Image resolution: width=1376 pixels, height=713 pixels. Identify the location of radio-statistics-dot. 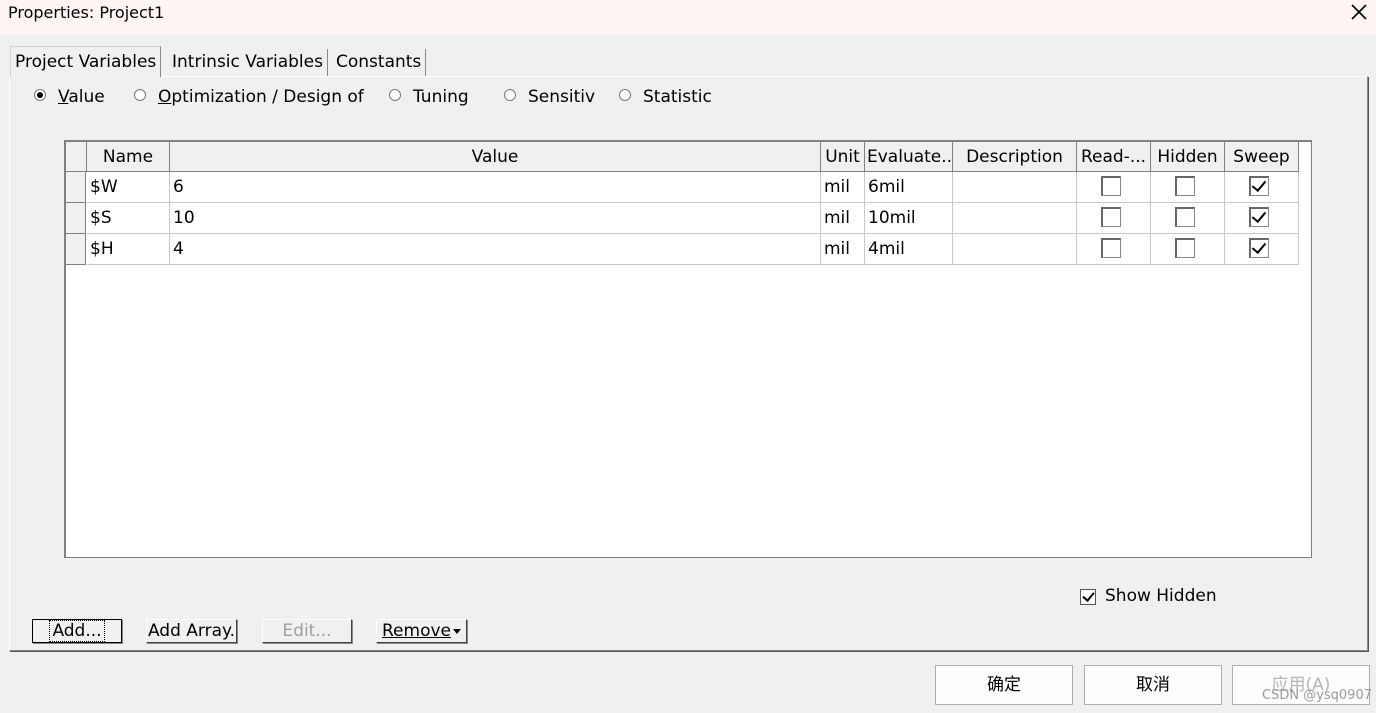
(625, 95).